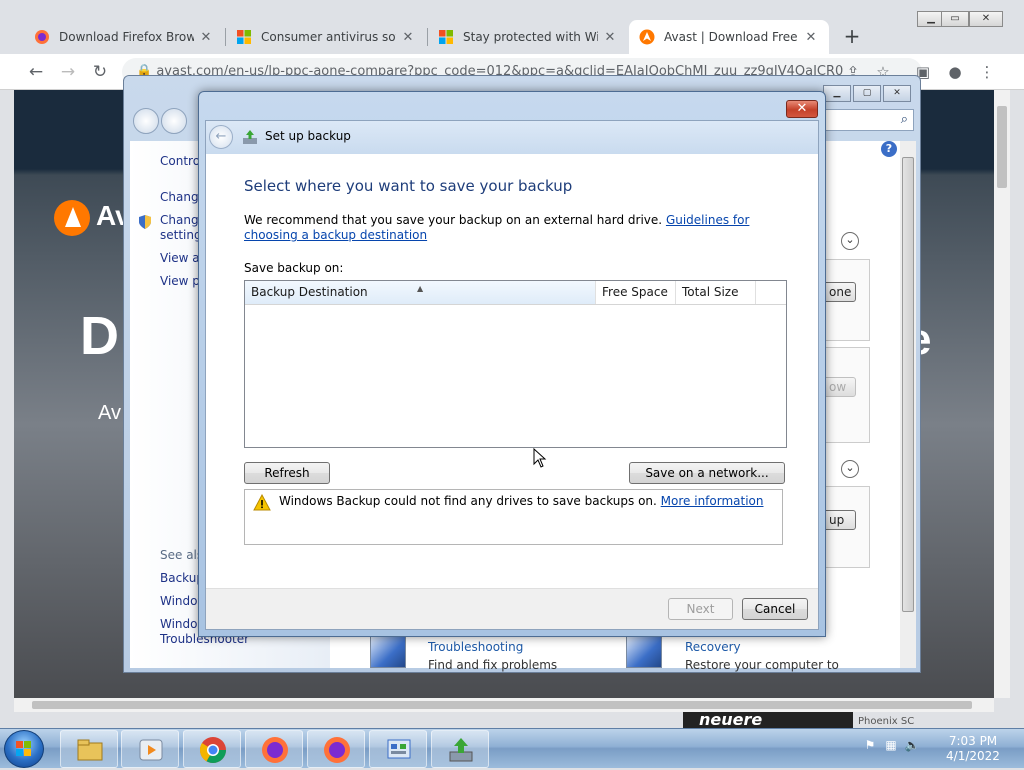 This screenshot has width=1024, height=770. Describe the element at coordinates (99, 336) in the screenshot. I see `hero-title: D` at that location.